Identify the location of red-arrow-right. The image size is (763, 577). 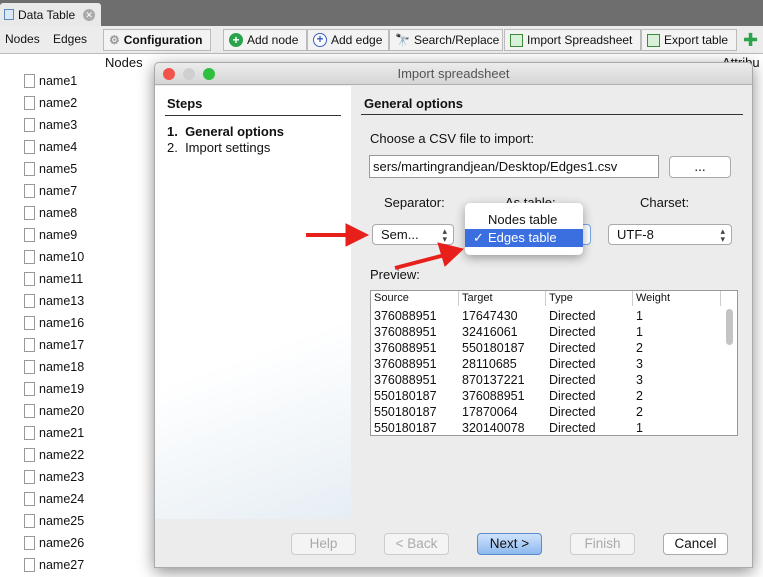
(338, 235).